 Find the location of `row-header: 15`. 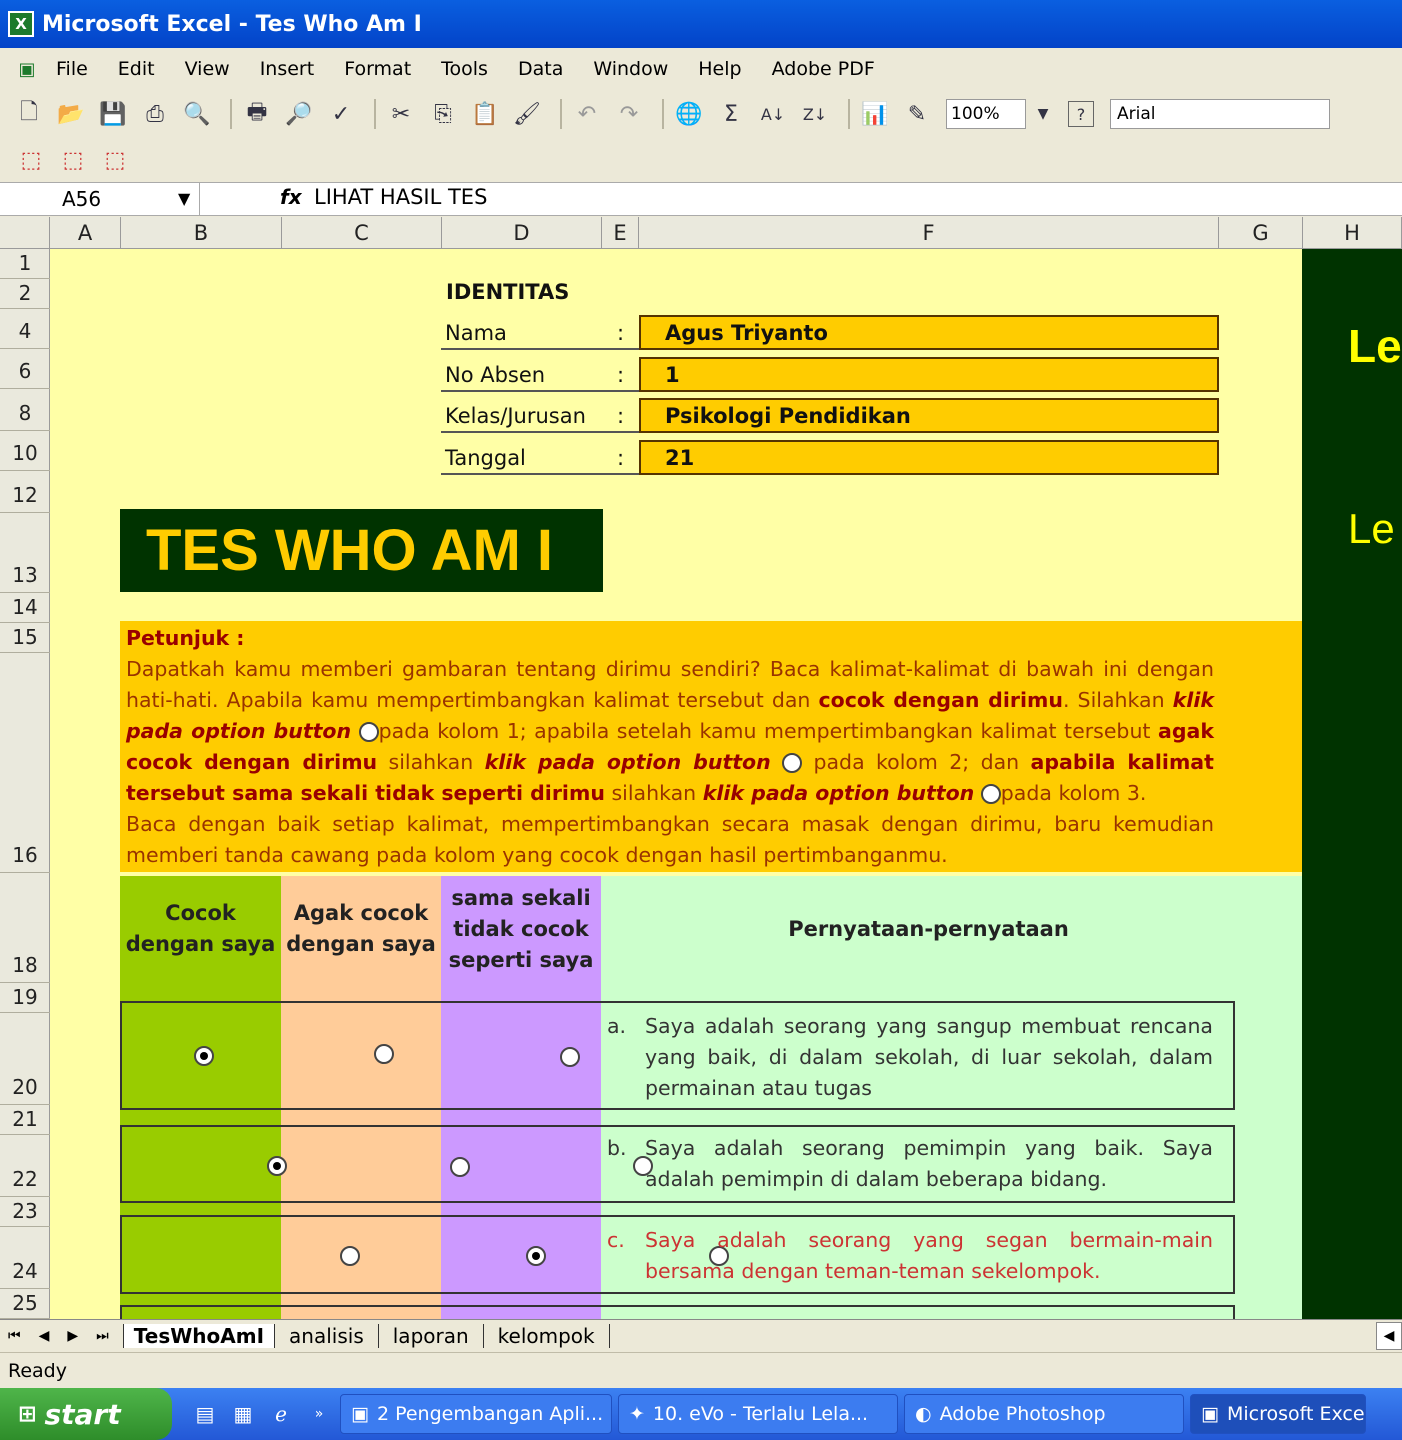

row-header: 15 is located at coordinates (25, 638).